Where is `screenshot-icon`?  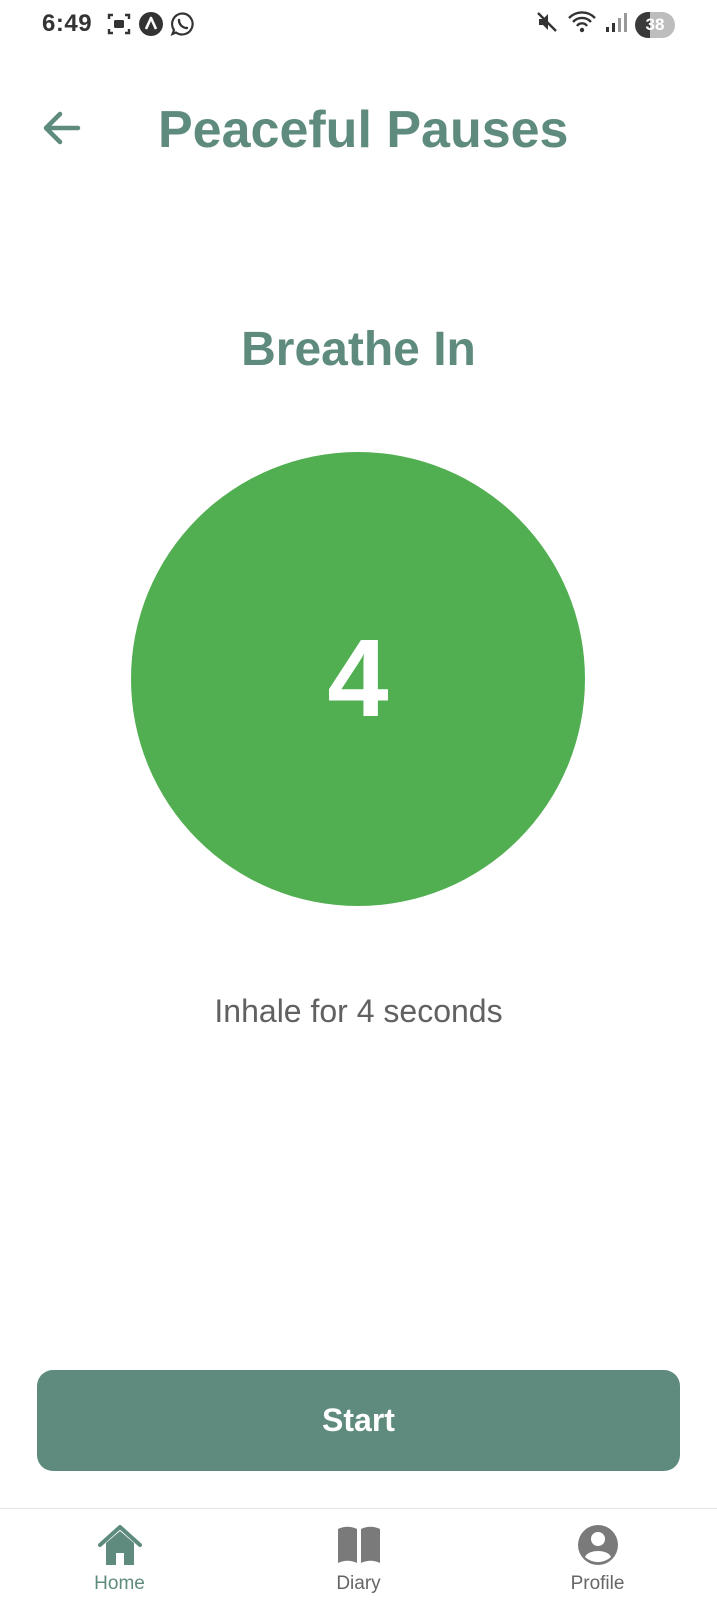 screenshot-icon is located at coordinates (119, 26).